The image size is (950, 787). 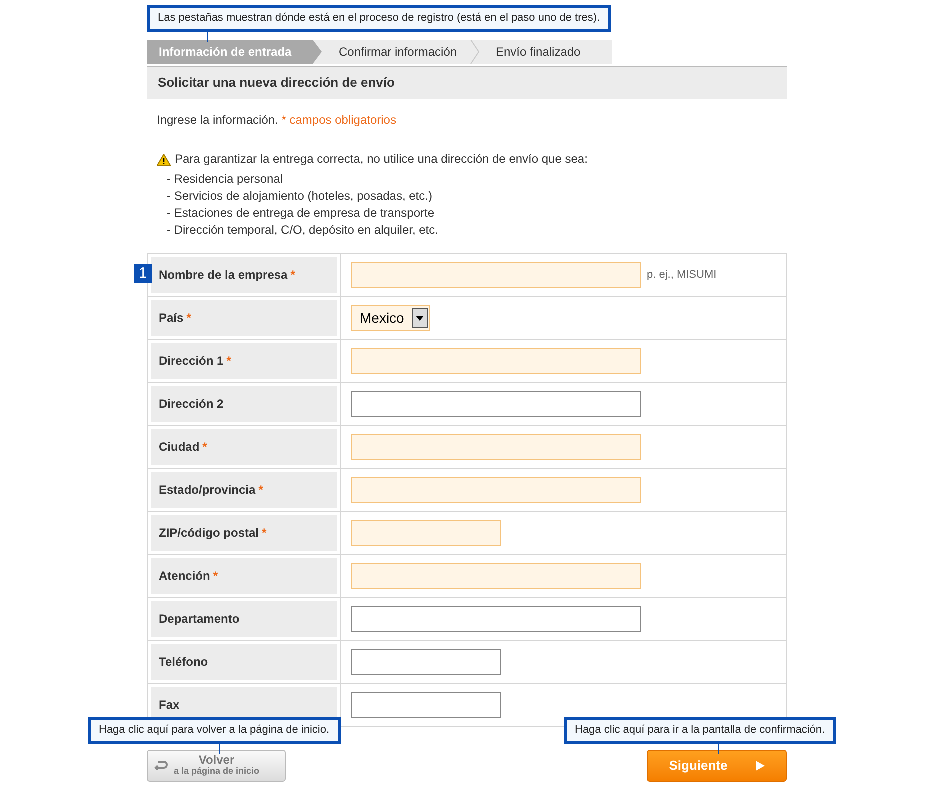 I want to click on back-button: Volver a la página de inicio, so click(x=216, y=766).